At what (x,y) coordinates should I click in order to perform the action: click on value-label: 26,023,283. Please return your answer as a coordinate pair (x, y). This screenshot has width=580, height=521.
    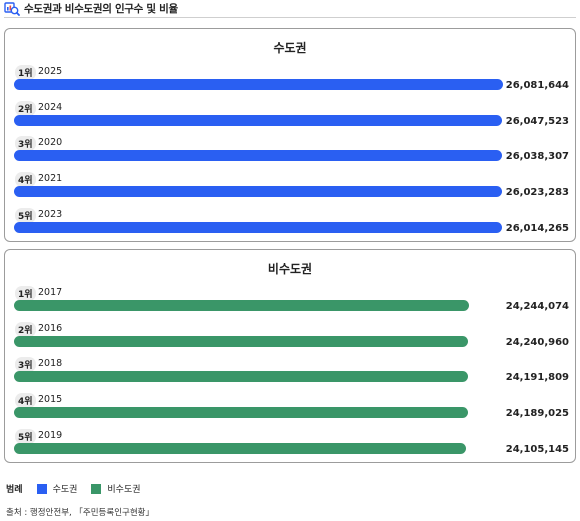
    Looking at the image, I should click on (537, 193).